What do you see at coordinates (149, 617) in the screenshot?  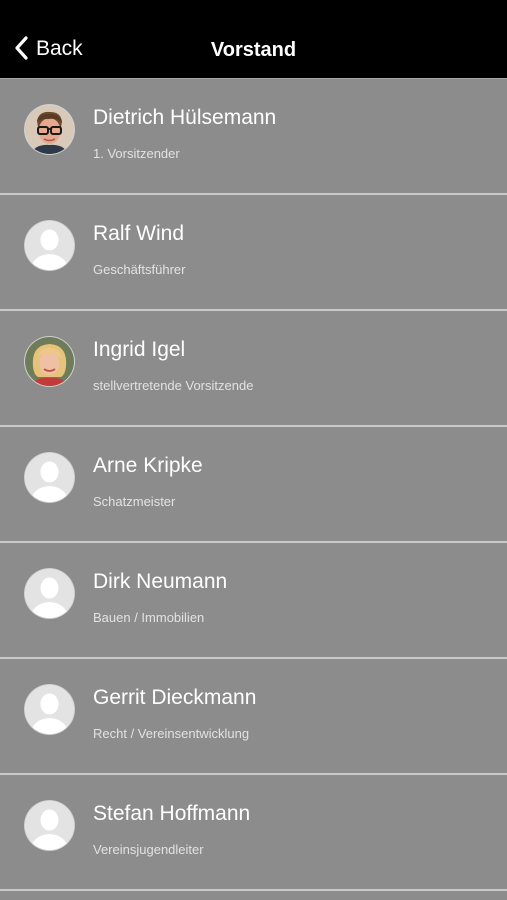 I see `member-role: Bauen / Immobilien` at bounding box center [149, 617].